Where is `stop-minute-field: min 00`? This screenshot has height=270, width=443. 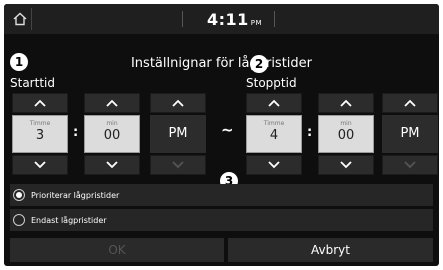
stop-minute-field: min 00 is located at coordinates (346, 134).